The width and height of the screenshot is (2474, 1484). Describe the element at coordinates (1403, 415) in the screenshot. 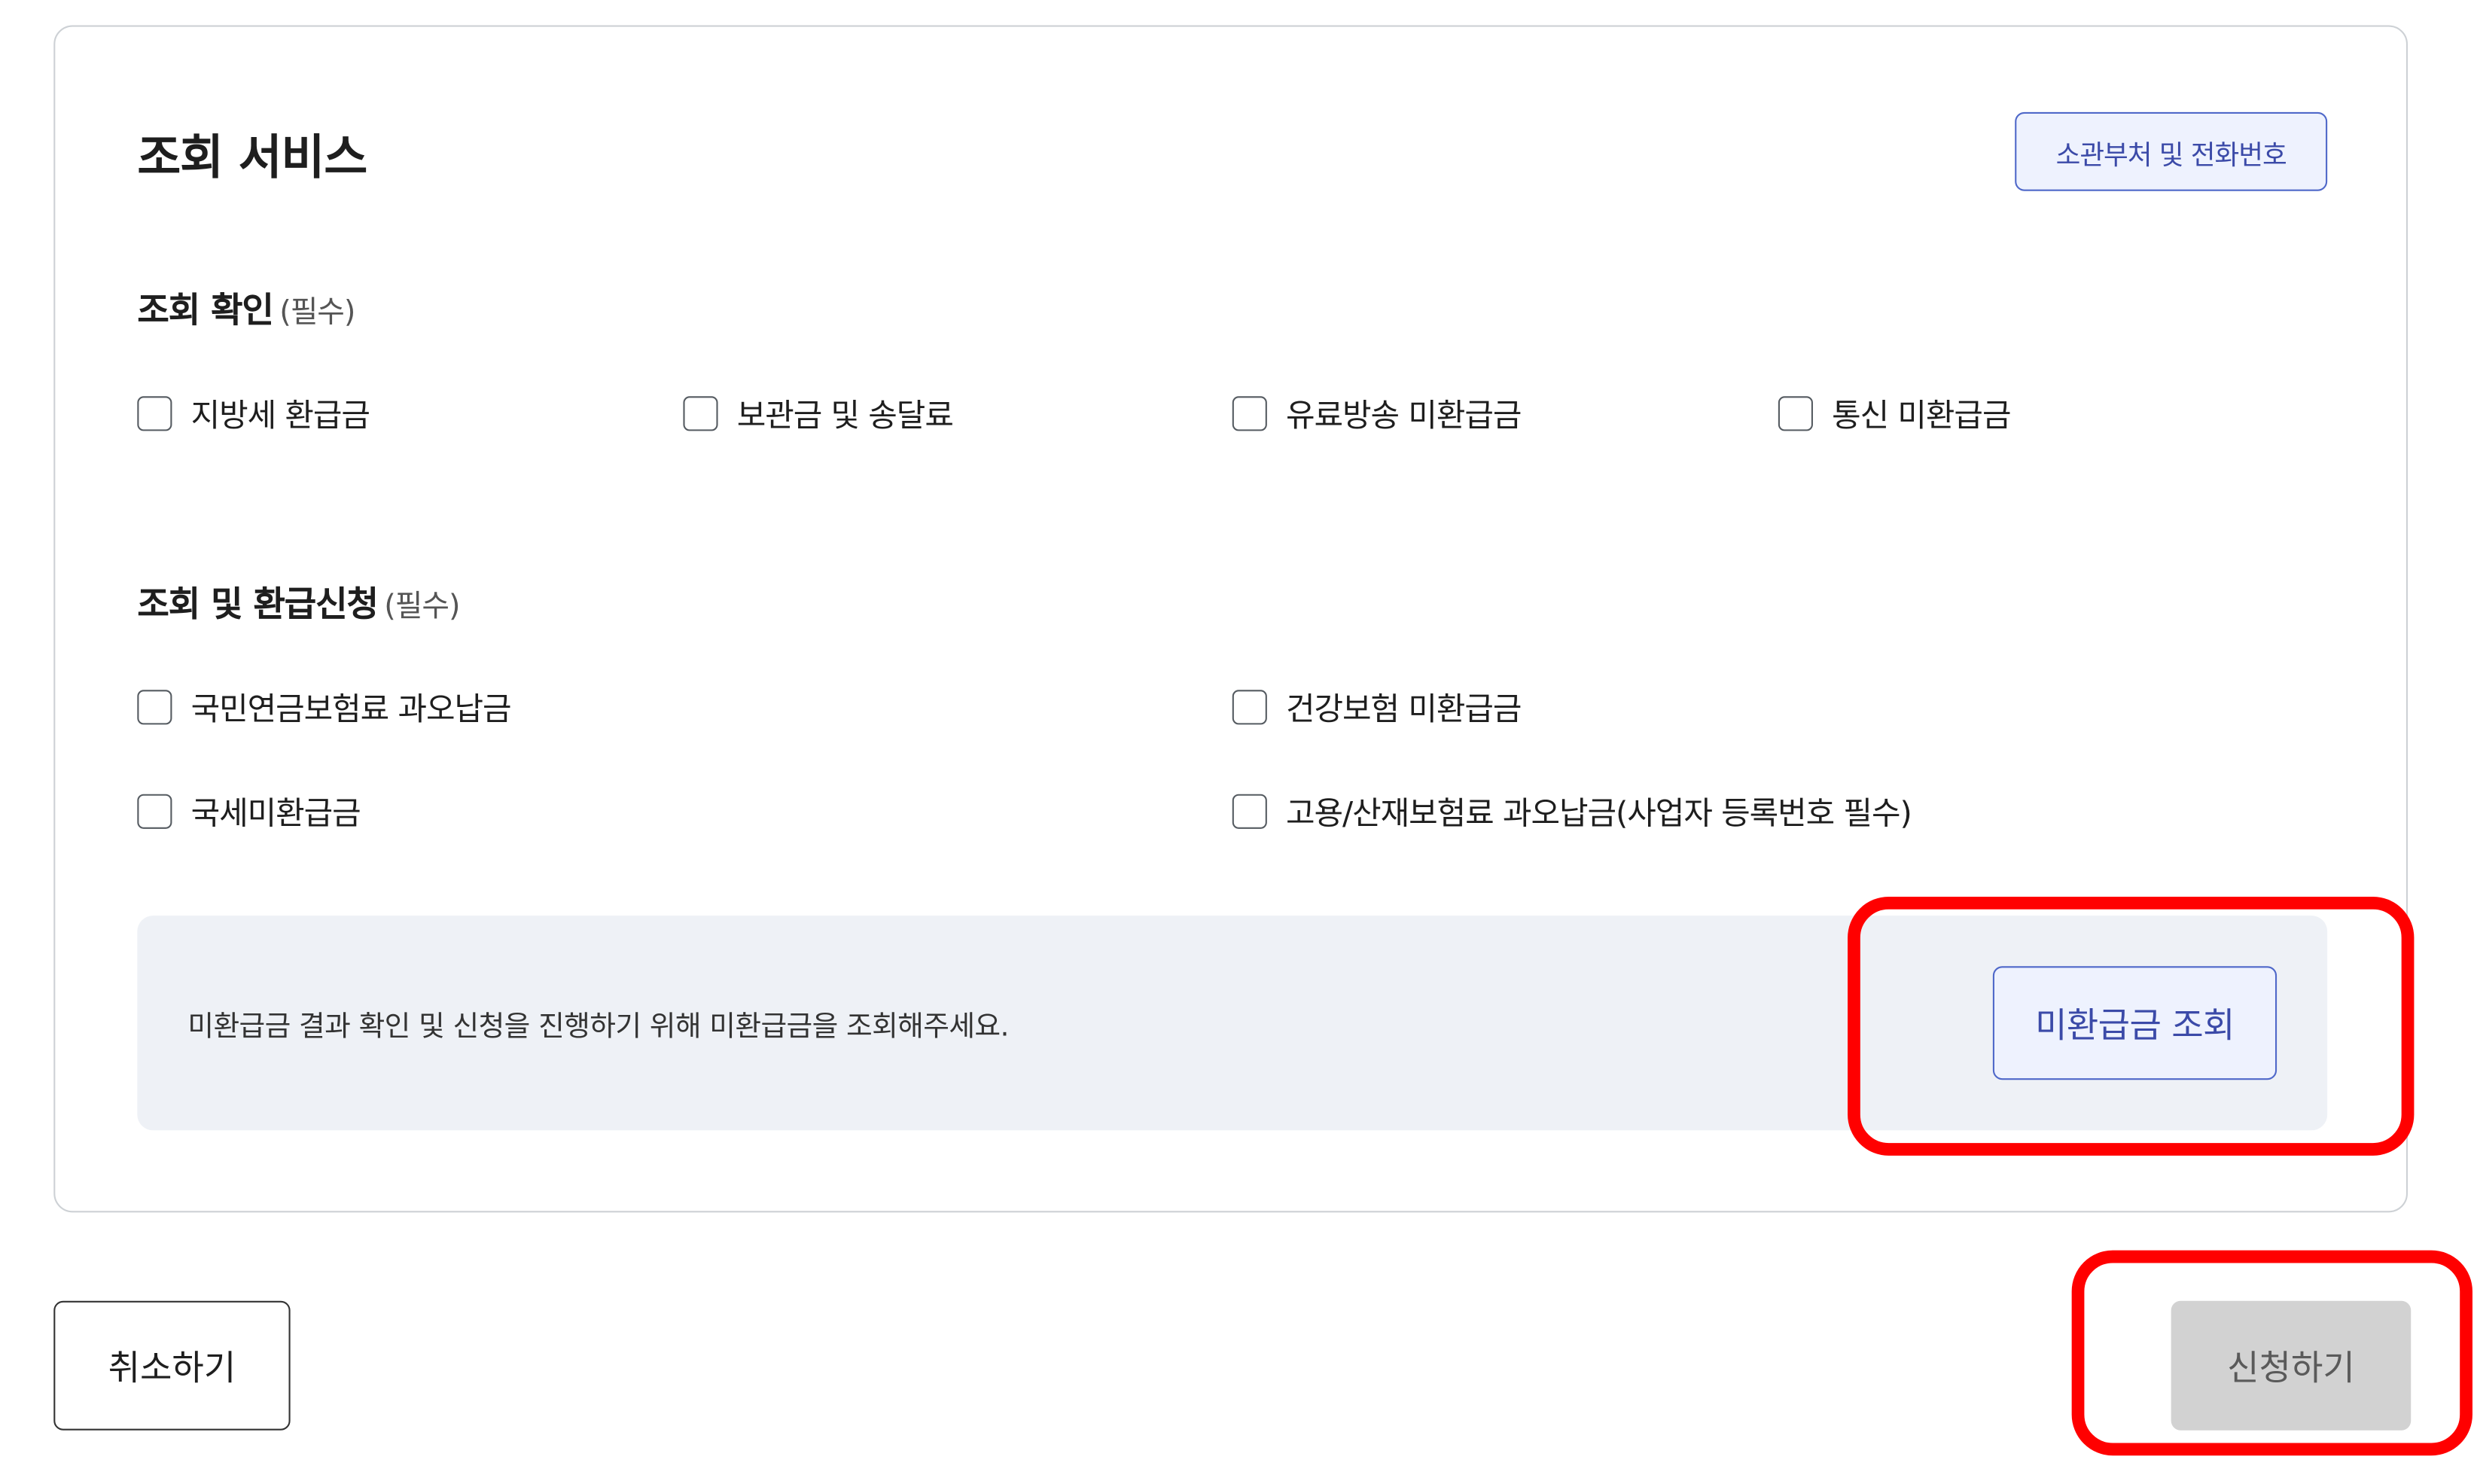

I see `checkbox-label: 유료방송 미환급금` at that location.